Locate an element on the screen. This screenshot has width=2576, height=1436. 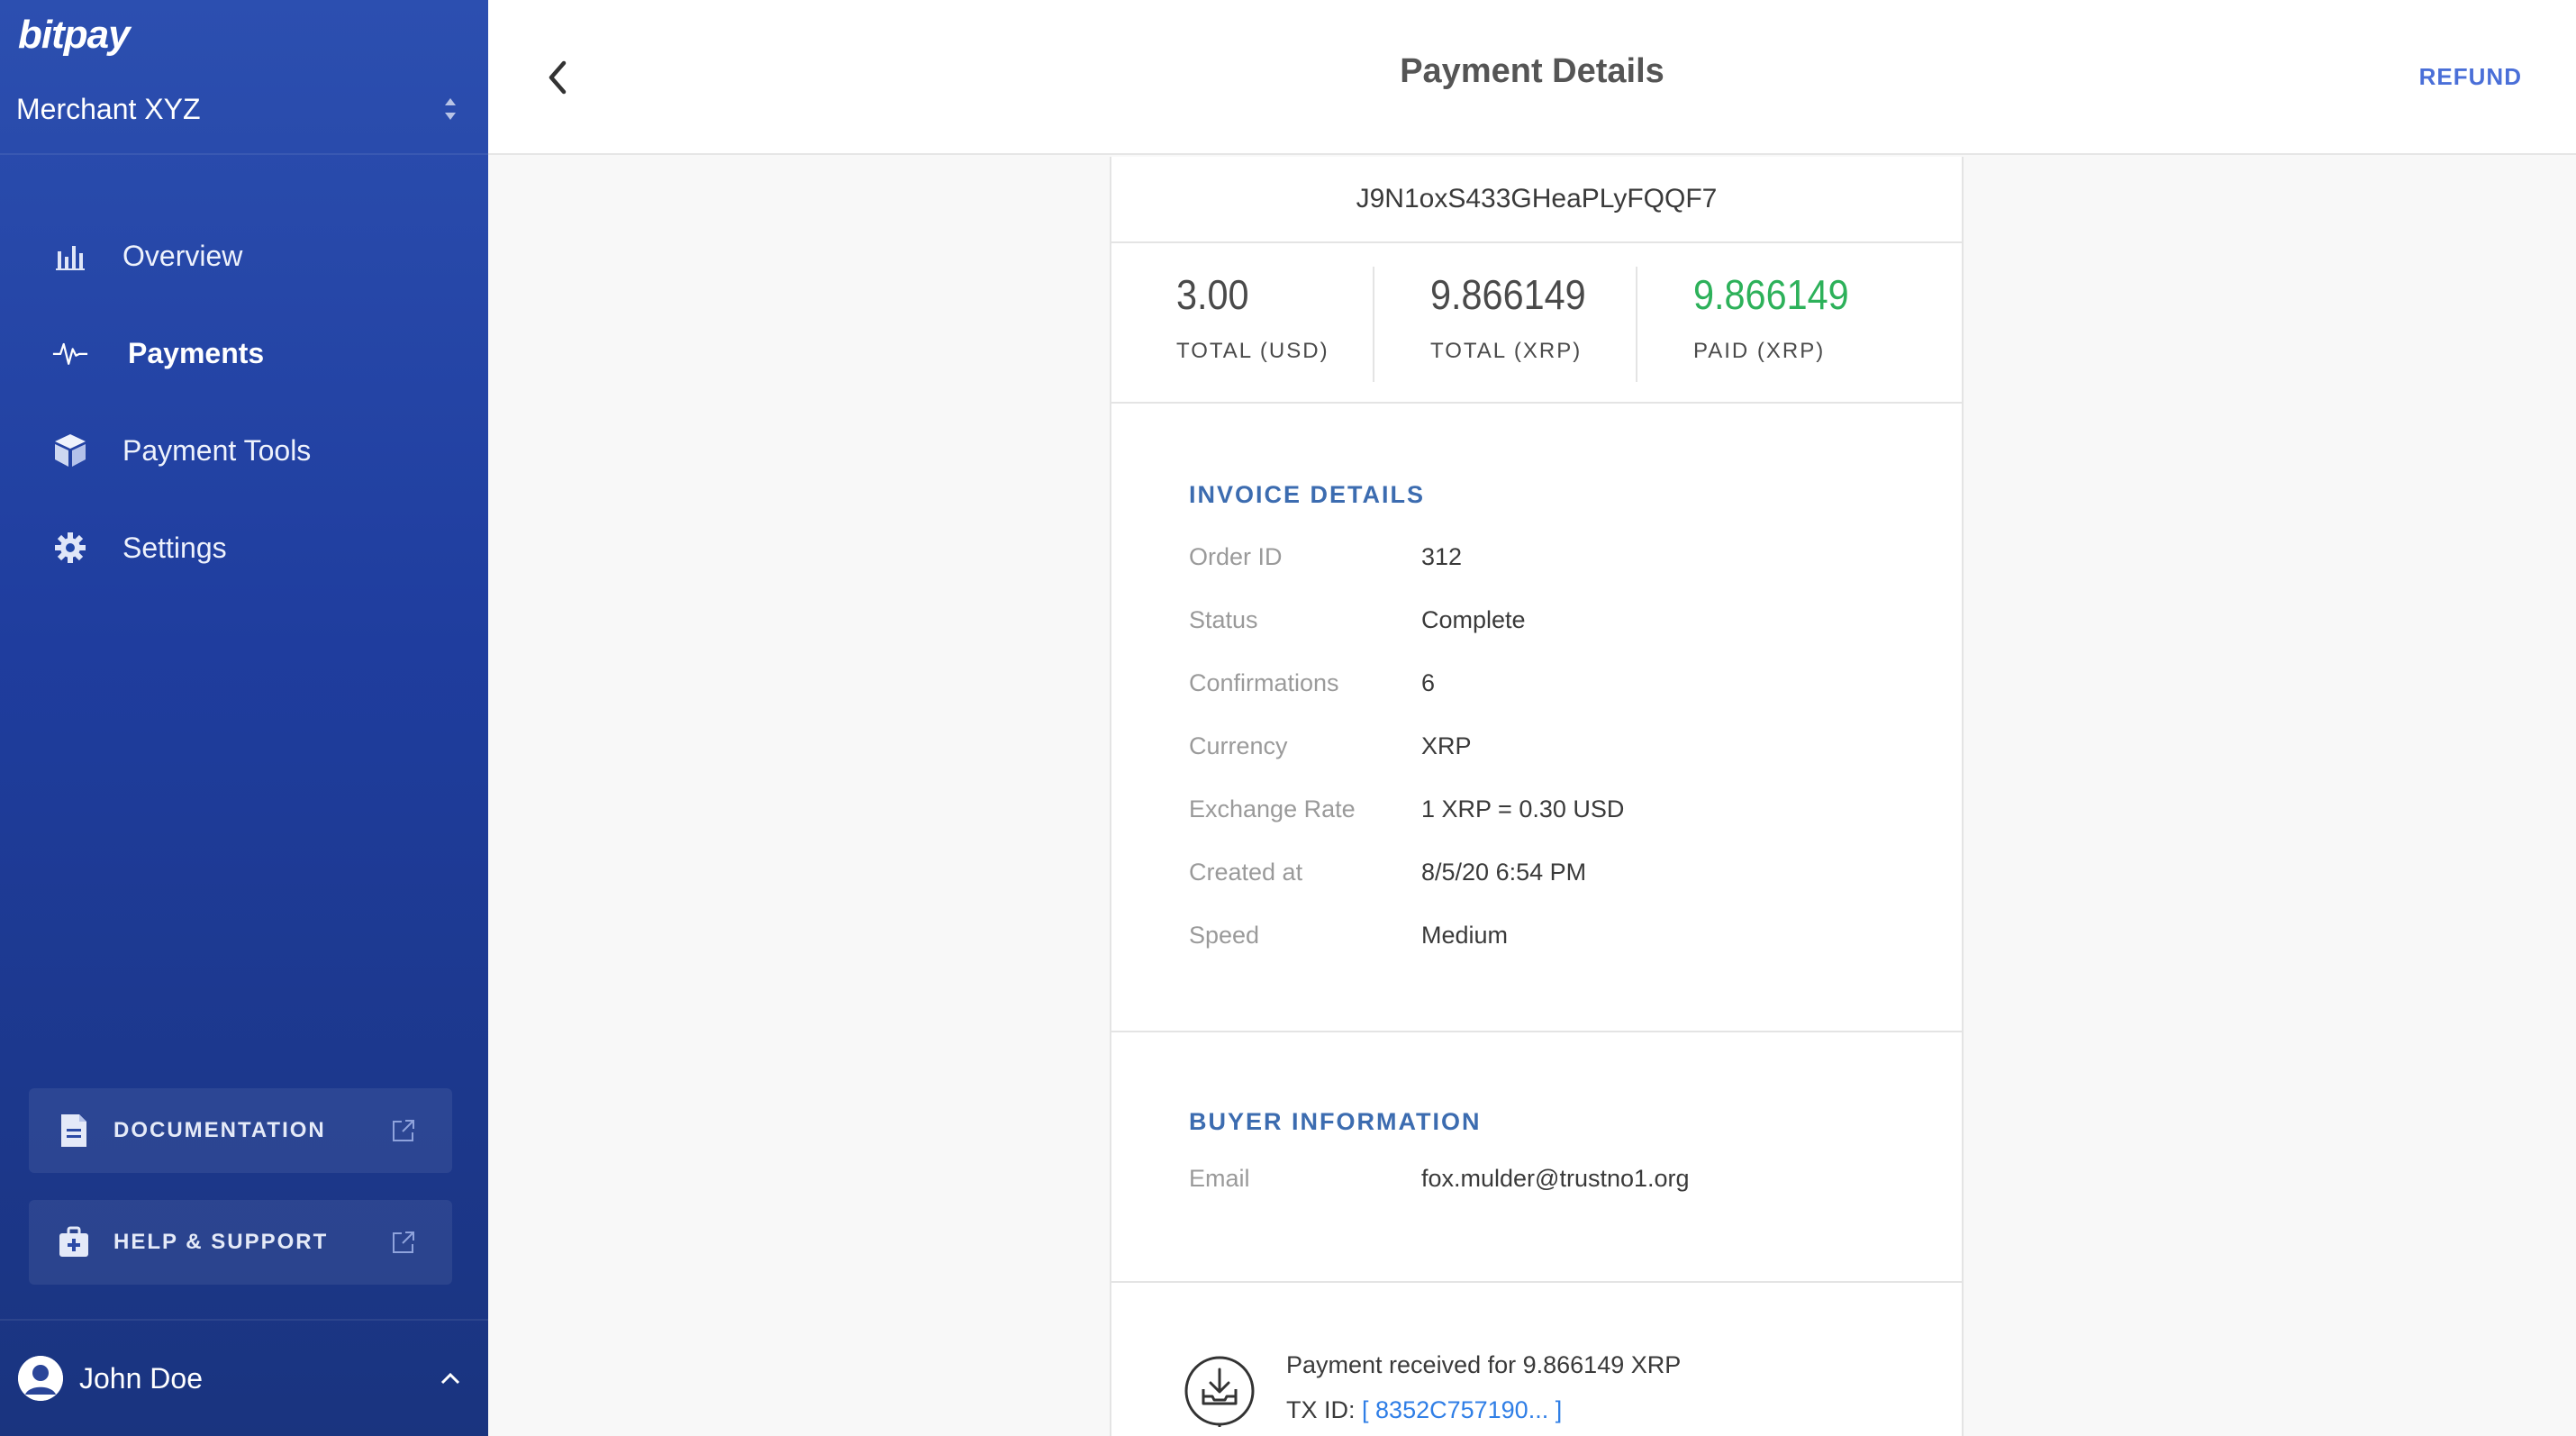
total-value: 3.00 is located at coordinates (1212, 294).